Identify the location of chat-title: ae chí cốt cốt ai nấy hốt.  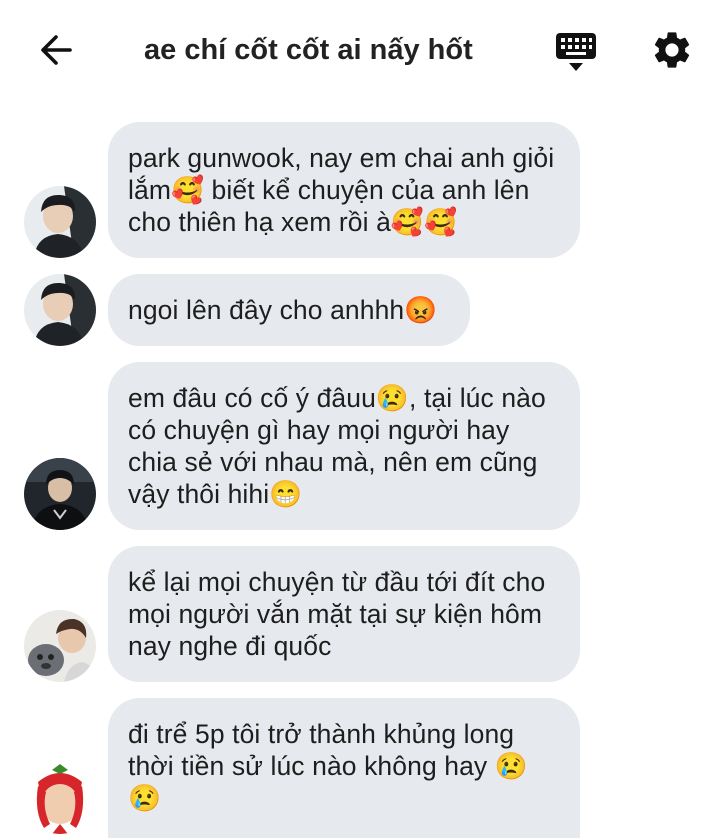
(308, 50).